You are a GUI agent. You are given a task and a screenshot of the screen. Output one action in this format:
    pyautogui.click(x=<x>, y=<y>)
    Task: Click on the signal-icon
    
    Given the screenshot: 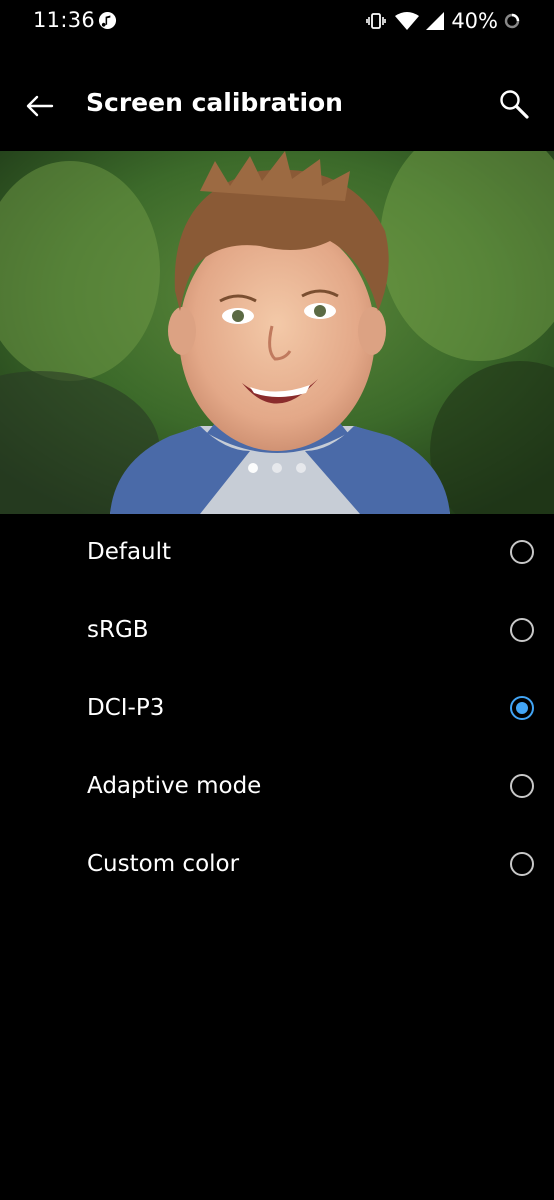 What is the action you would take?
    pyautogui.click(x=435, y=21)
    